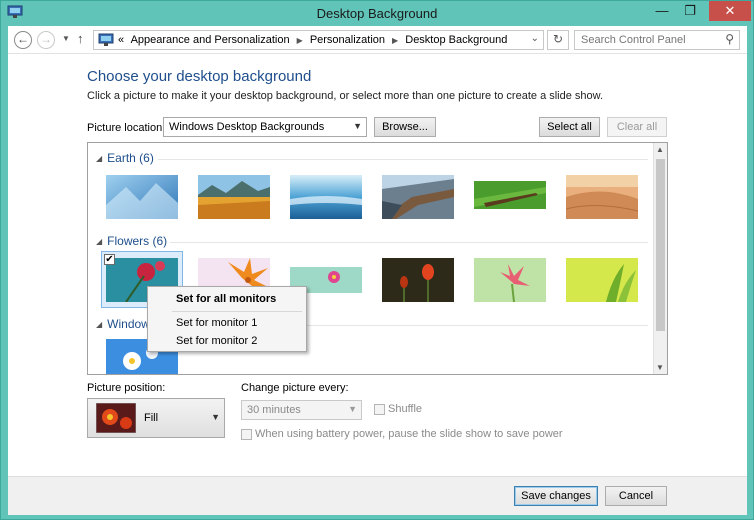  I want to click on group-label: Earth (6), so click(130, 158).